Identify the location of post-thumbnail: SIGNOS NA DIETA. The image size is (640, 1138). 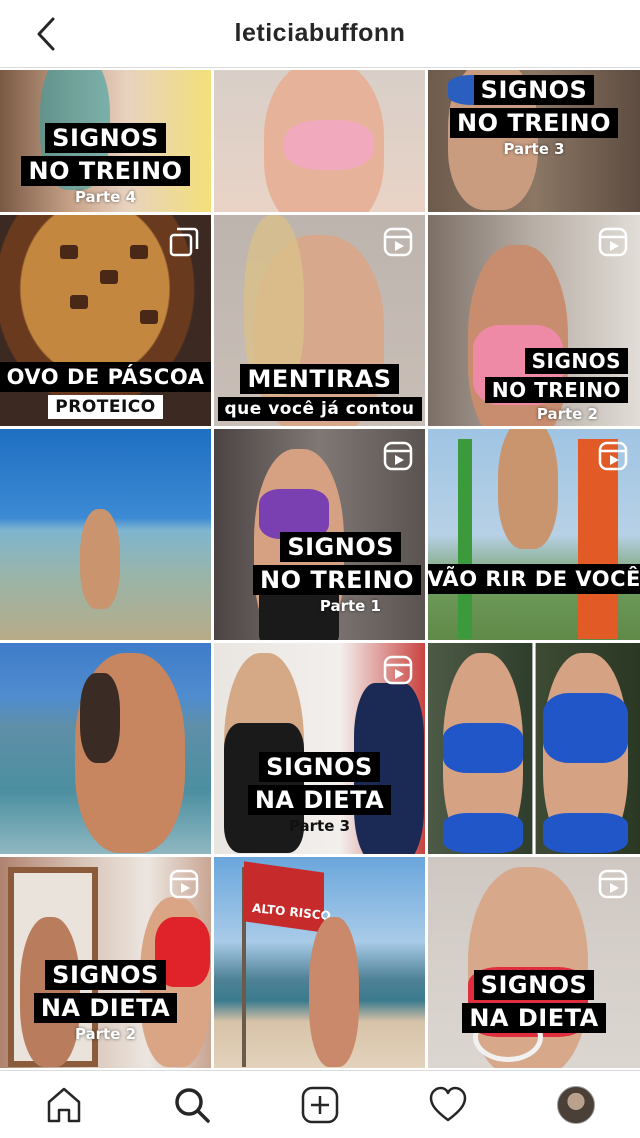
(534, 962).